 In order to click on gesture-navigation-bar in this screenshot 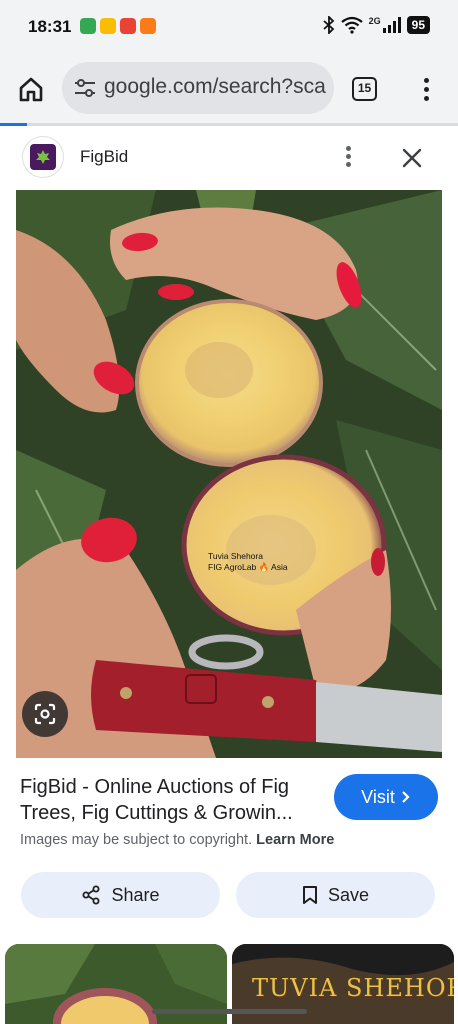, I will do `click(229, 1011)`.